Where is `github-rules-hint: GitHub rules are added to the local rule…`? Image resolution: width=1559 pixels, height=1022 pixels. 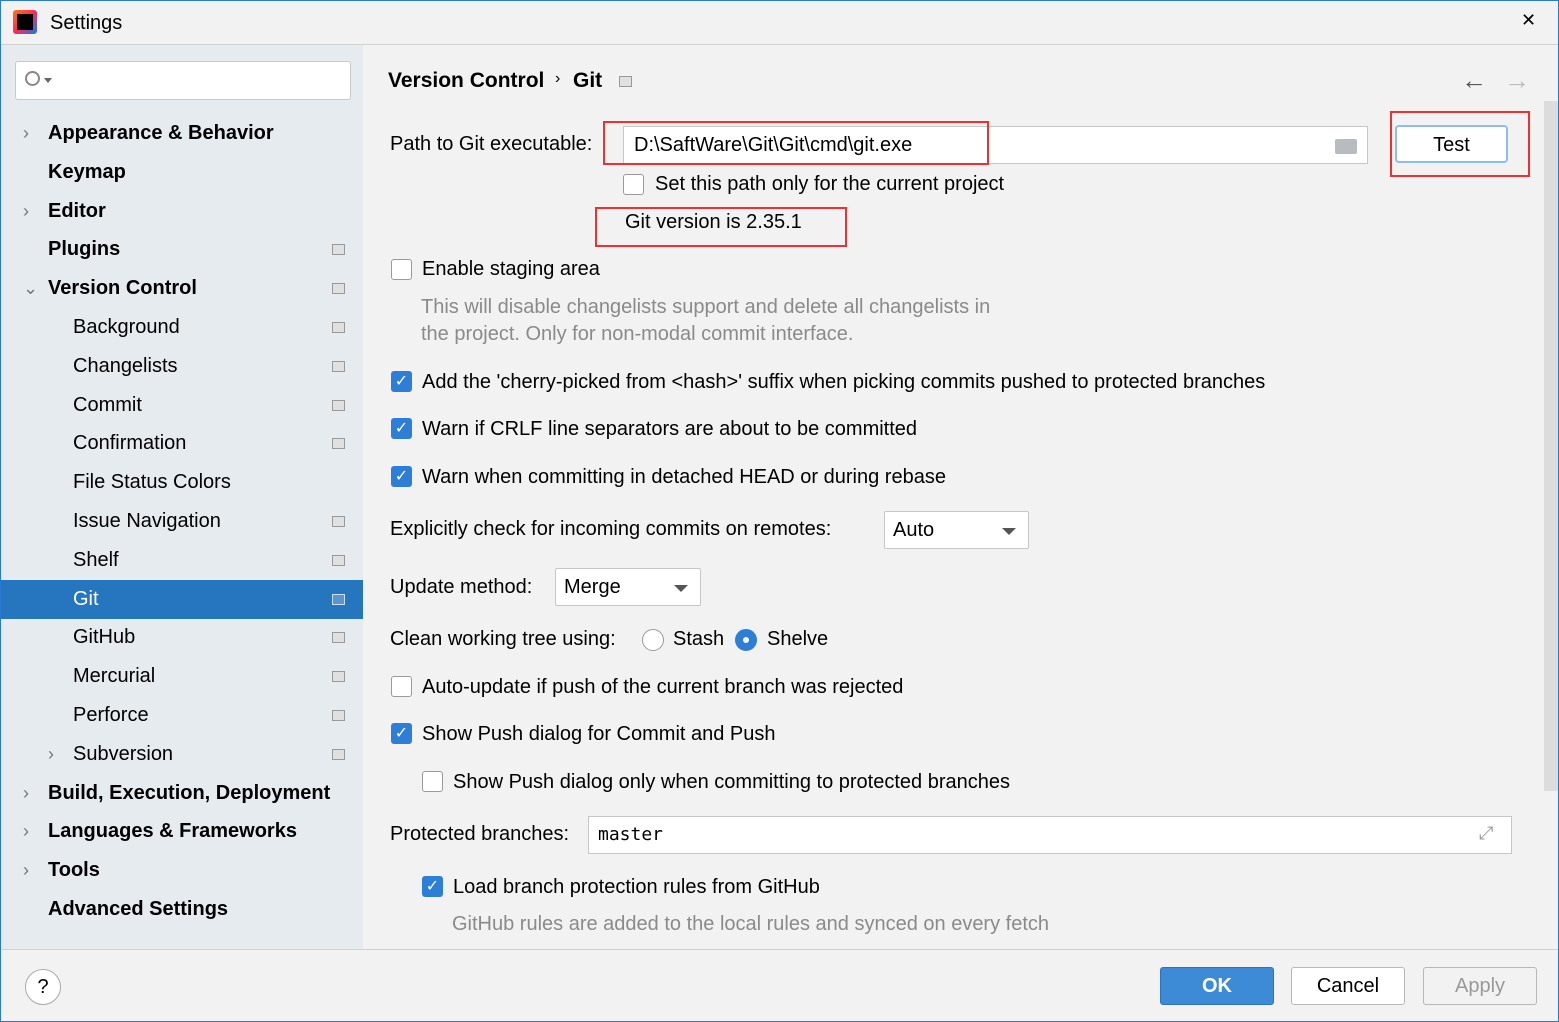
github-rules-hint: GitHub rules are added to the local rule… is located at coordinates (751, 924).